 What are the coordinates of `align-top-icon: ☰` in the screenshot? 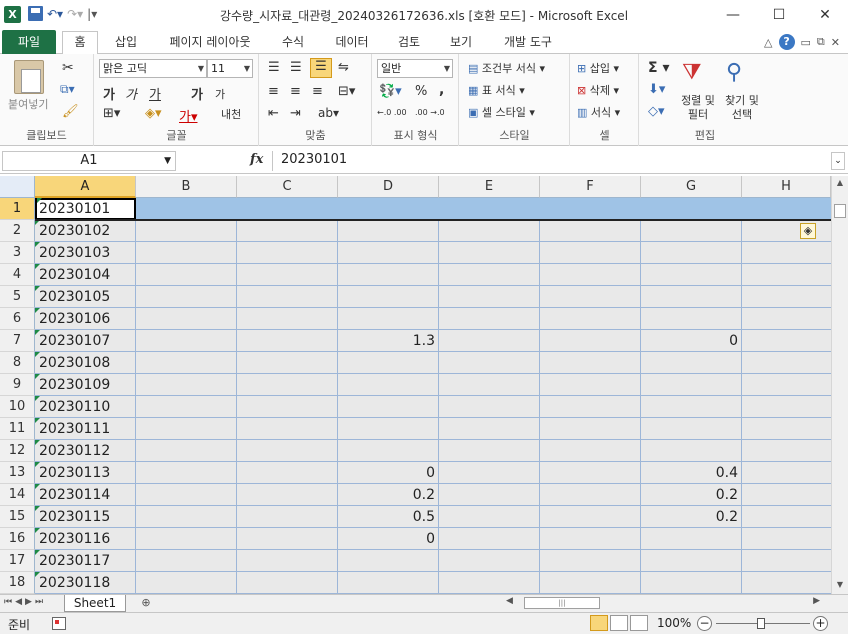 It's located at (274, 67).